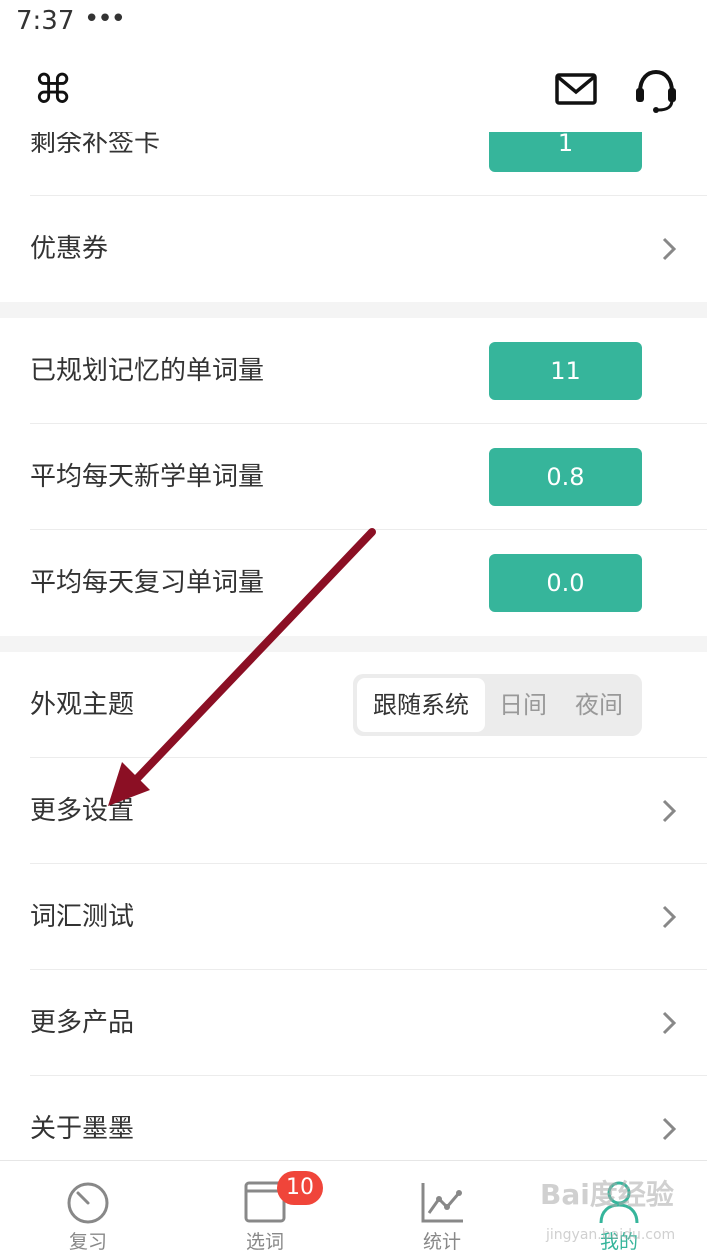 The height and width of the screenshot is (1257, 707). Describe the element at coordinates (300, 1188) in the screenshot. I see `notification-badge: 10` at that location.